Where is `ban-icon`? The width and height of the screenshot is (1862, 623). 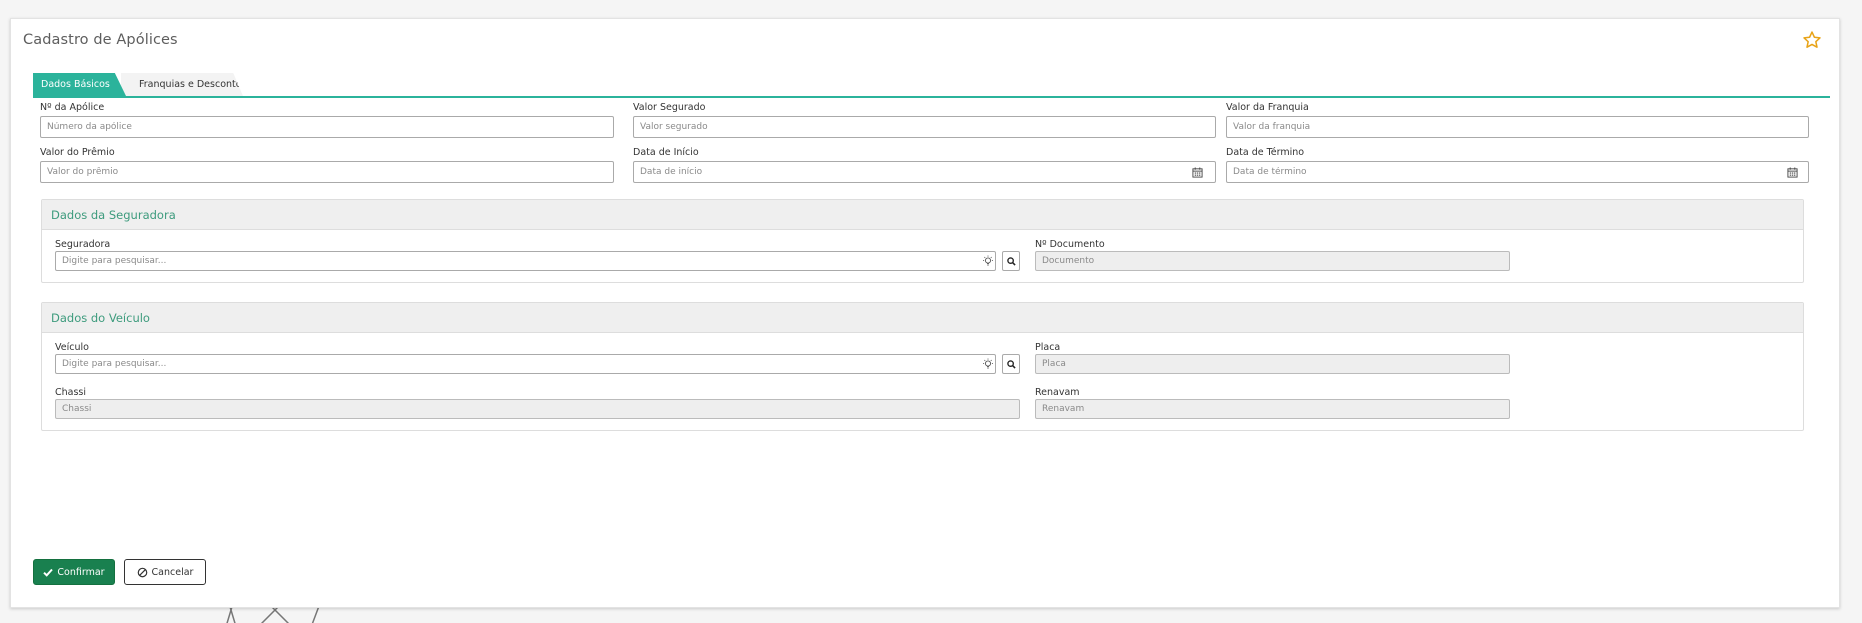
ban-icon is located at coordinates (142, 572).